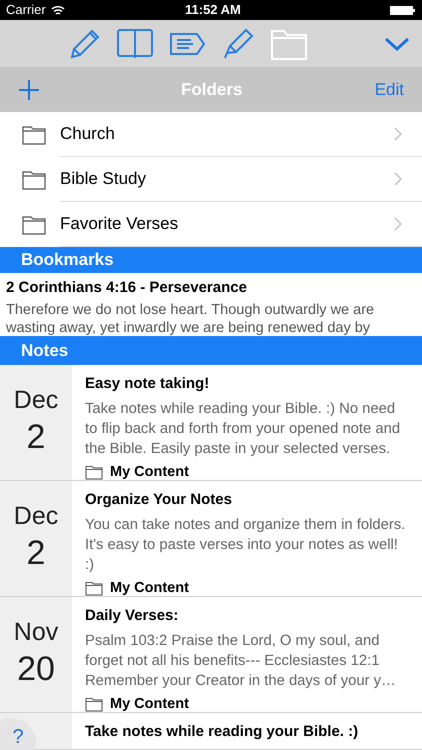 The width and height of the screenshot is (422, 750). Describe the element at coordinates (36, 669) in the screenshot. I see `note-day: 20` at that location.